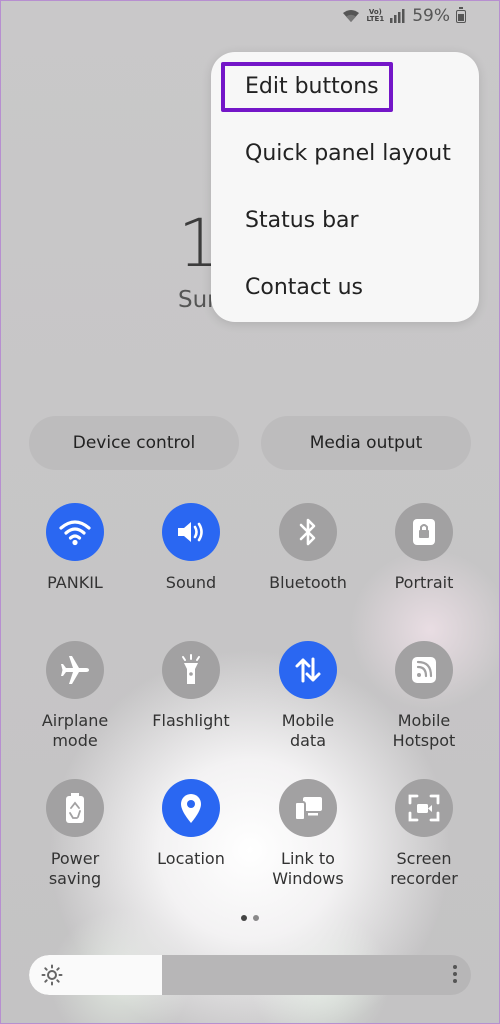 The image size is (500, 1024). Describe the element at coordinates (75, 670) in the screenshot. I see `airplane-icon` at that location.